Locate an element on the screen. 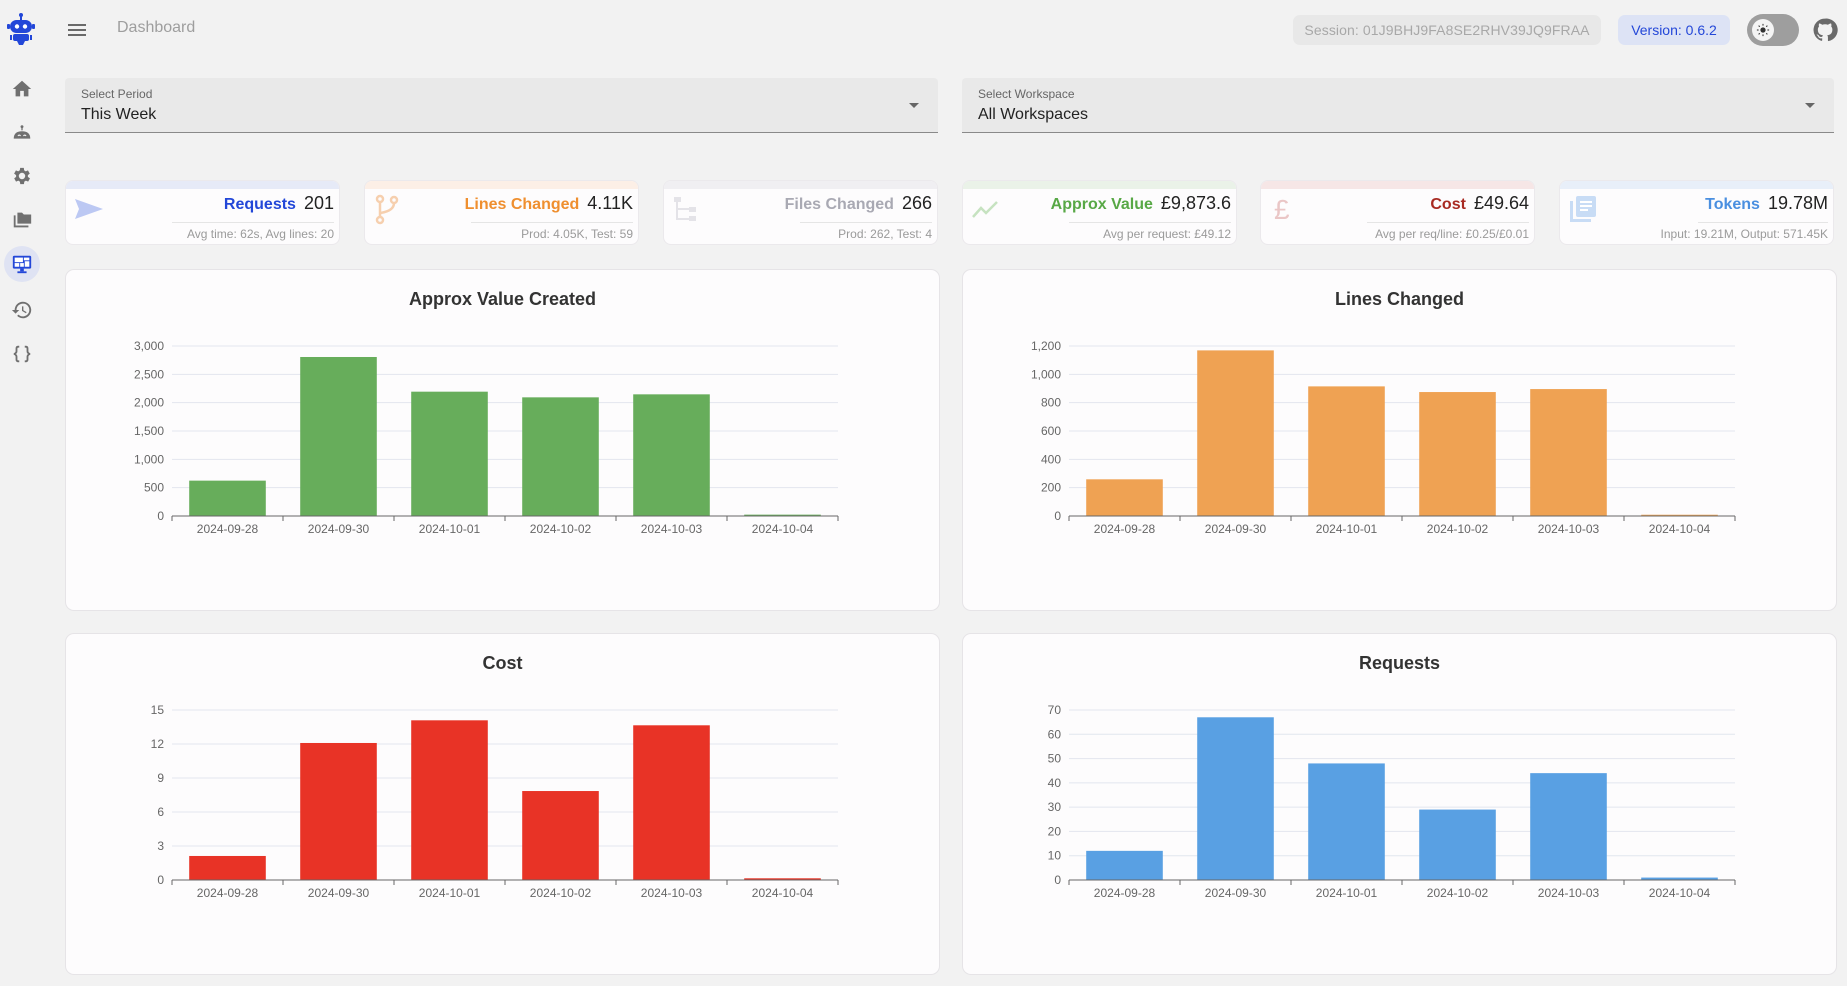  sidebar-item-dashboard is located at coordinates (22, 264).